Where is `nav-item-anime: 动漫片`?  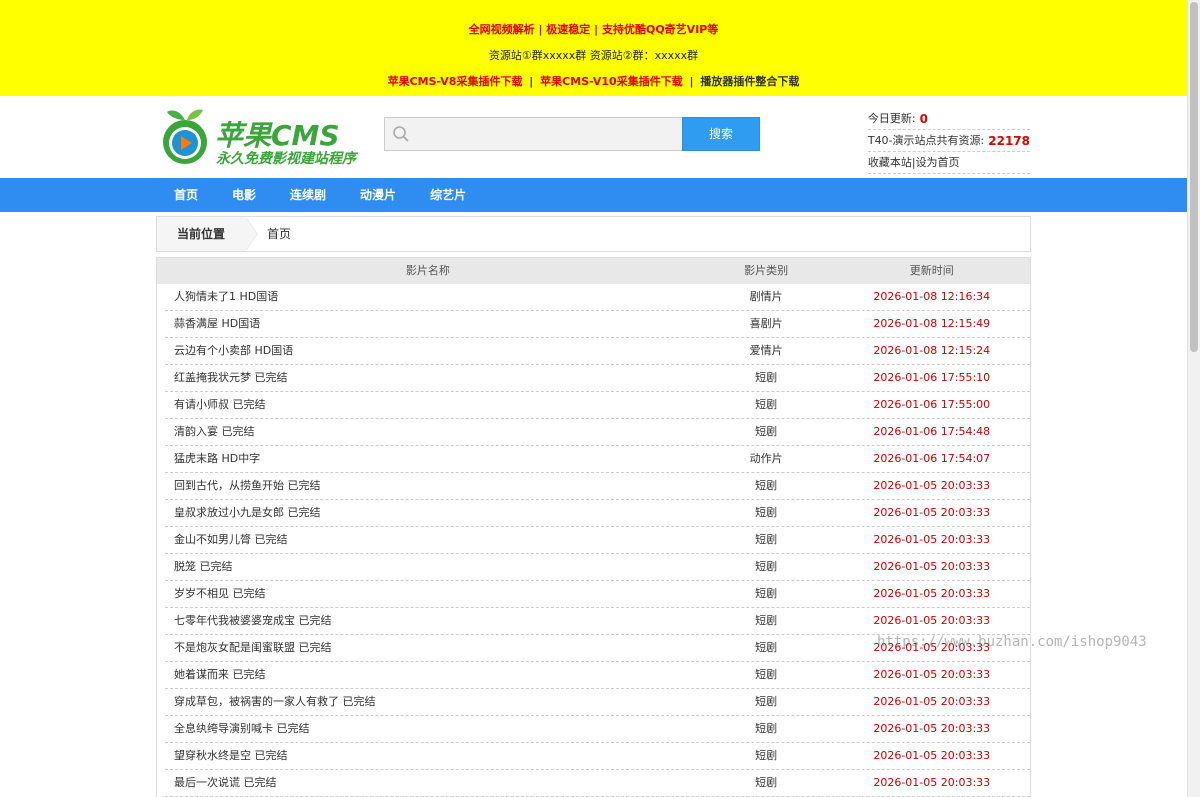
nav-item-anime: 动漫片 is located at coordinates (378, 195).